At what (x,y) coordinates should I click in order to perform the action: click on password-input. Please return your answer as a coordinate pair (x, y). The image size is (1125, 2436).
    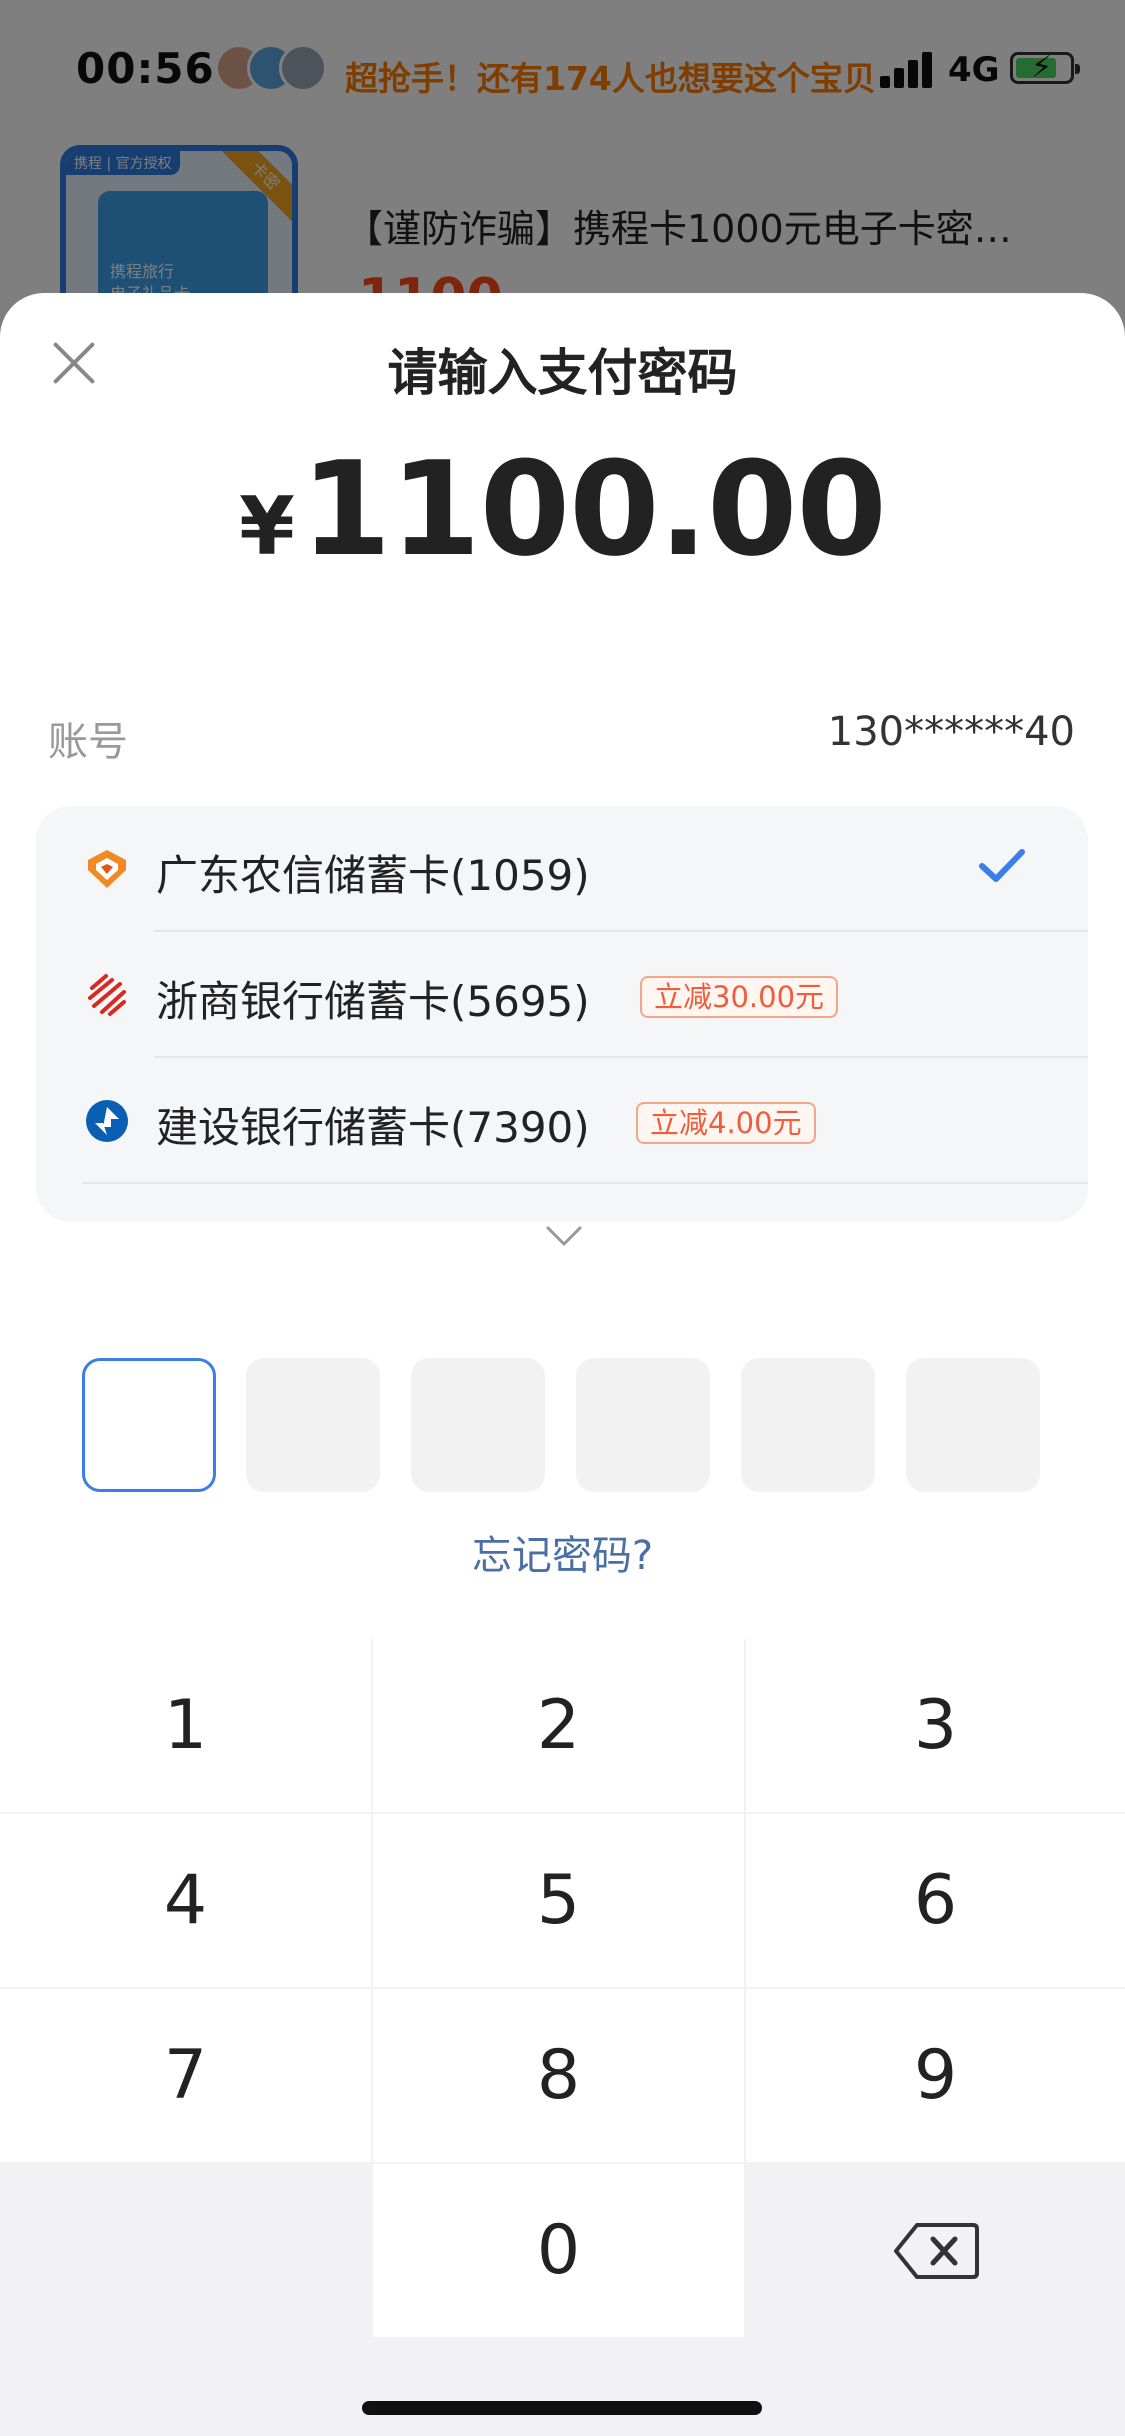
    Looking at the image, I should click on (562, 1425).